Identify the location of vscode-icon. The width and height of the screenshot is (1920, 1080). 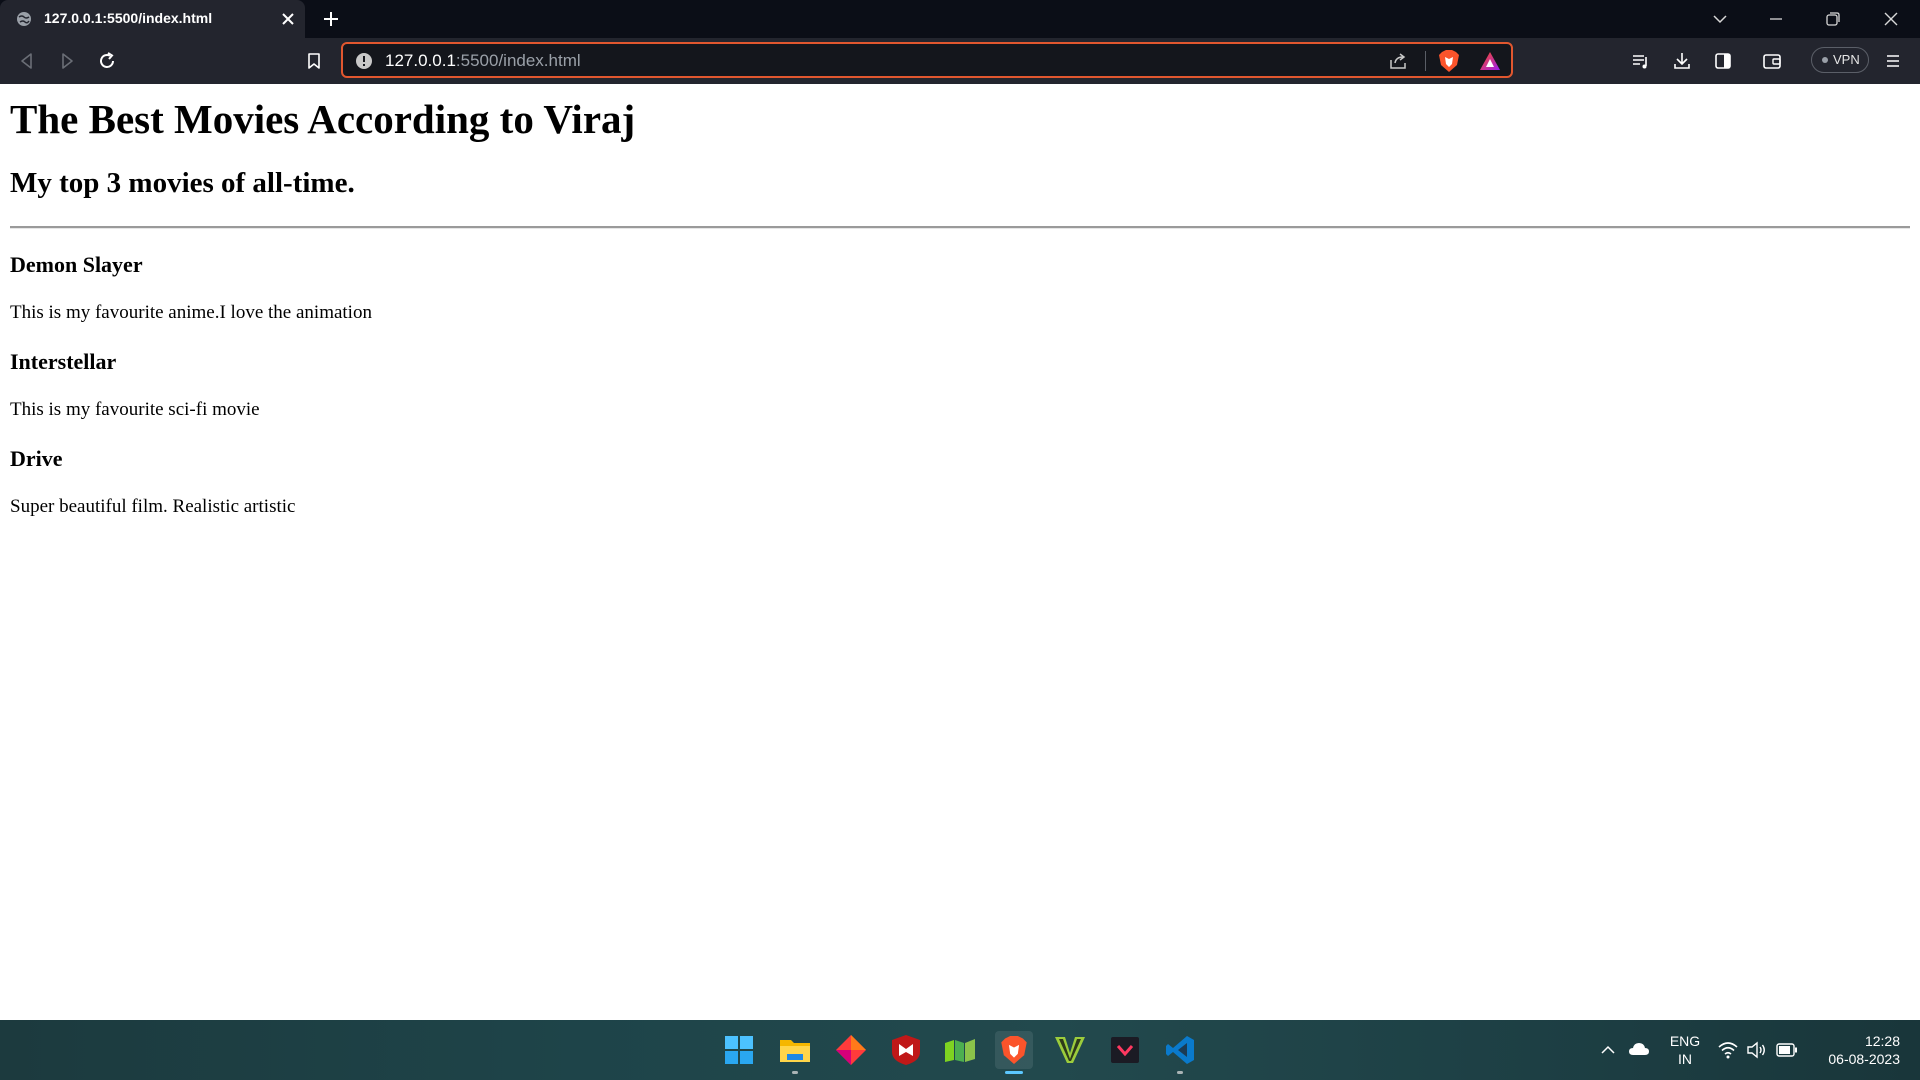
(1180, 1050).